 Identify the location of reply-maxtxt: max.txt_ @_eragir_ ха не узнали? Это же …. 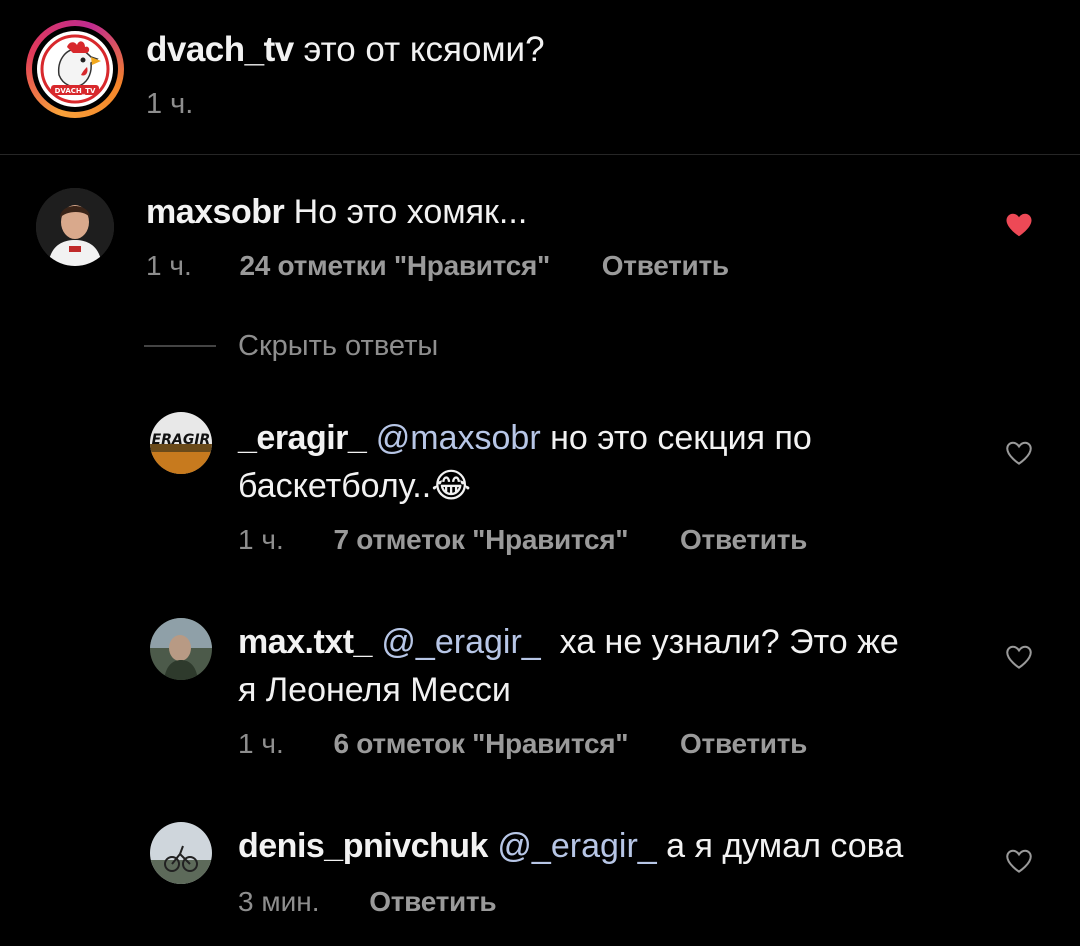
(608, 666).